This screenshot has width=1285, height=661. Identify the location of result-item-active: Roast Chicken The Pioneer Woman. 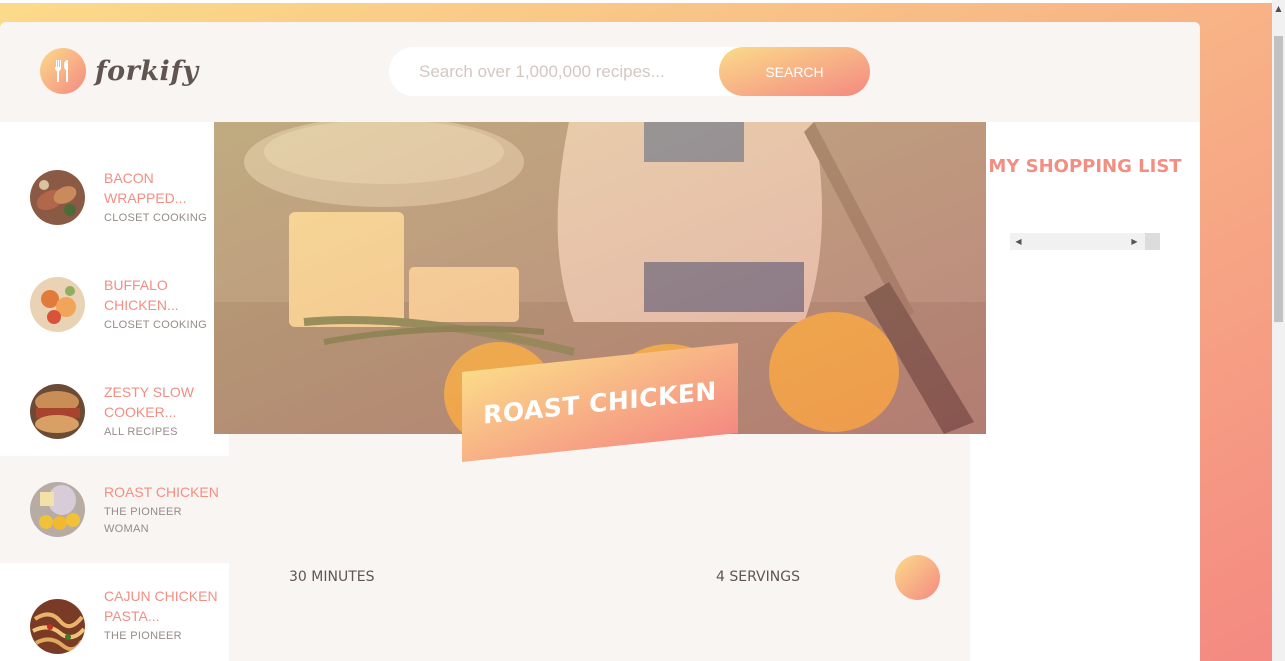
(114, 509).